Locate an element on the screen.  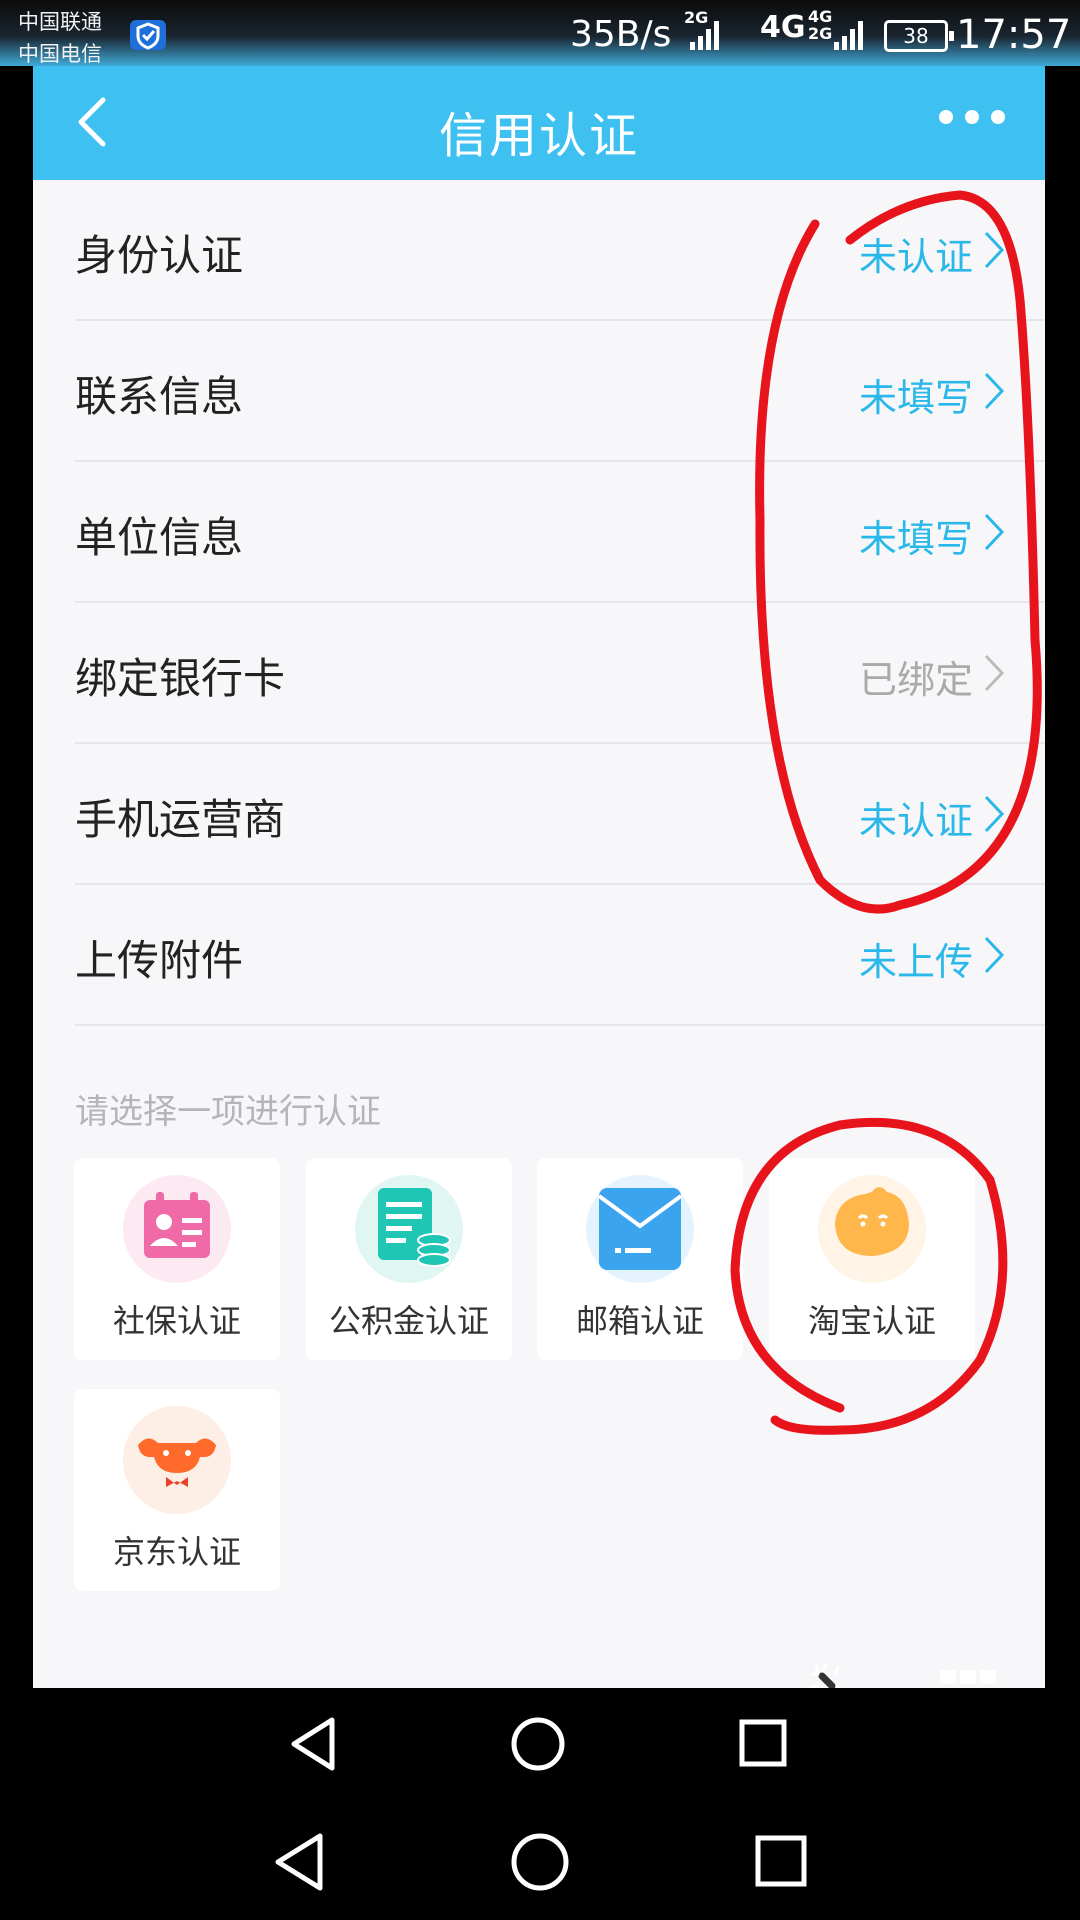
network-4g-label: 4G is located at coordinates (783, 27).